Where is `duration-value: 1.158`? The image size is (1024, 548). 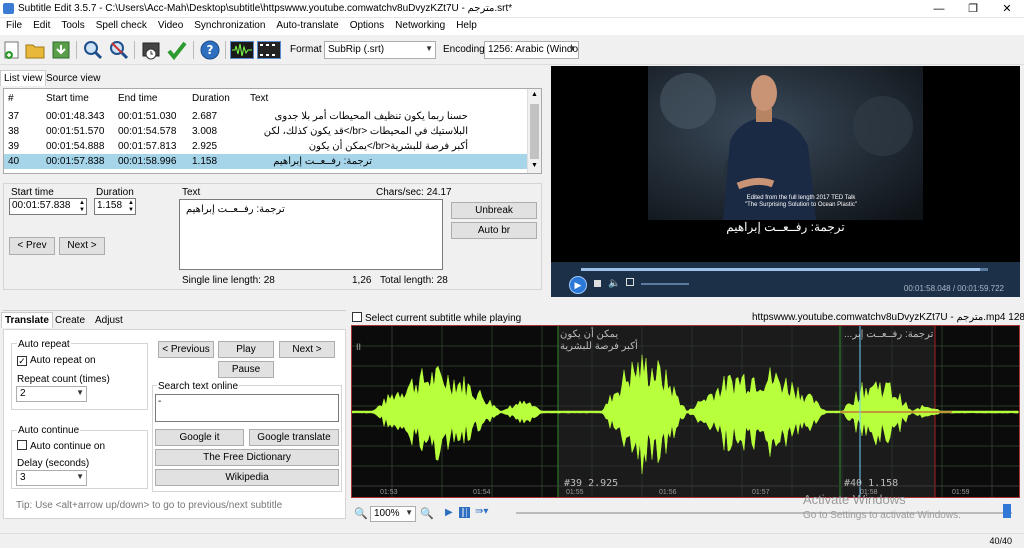
duration-value: 1.158 is located at coordinates (110, 205).